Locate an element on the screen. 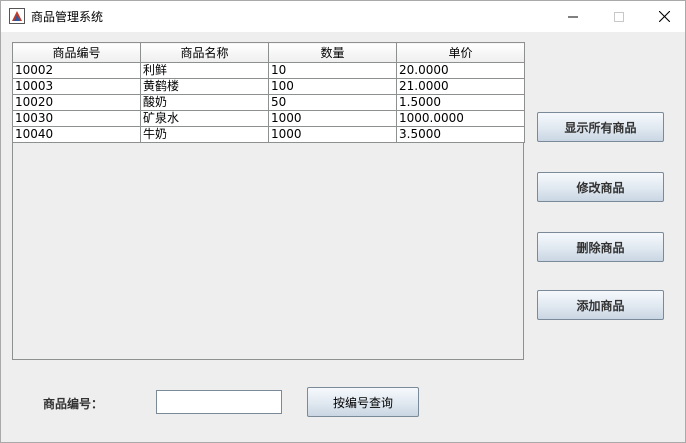 This screenshot has height=443, width=686. cell-price: 1.5000 is located at coordinates (460, 102).